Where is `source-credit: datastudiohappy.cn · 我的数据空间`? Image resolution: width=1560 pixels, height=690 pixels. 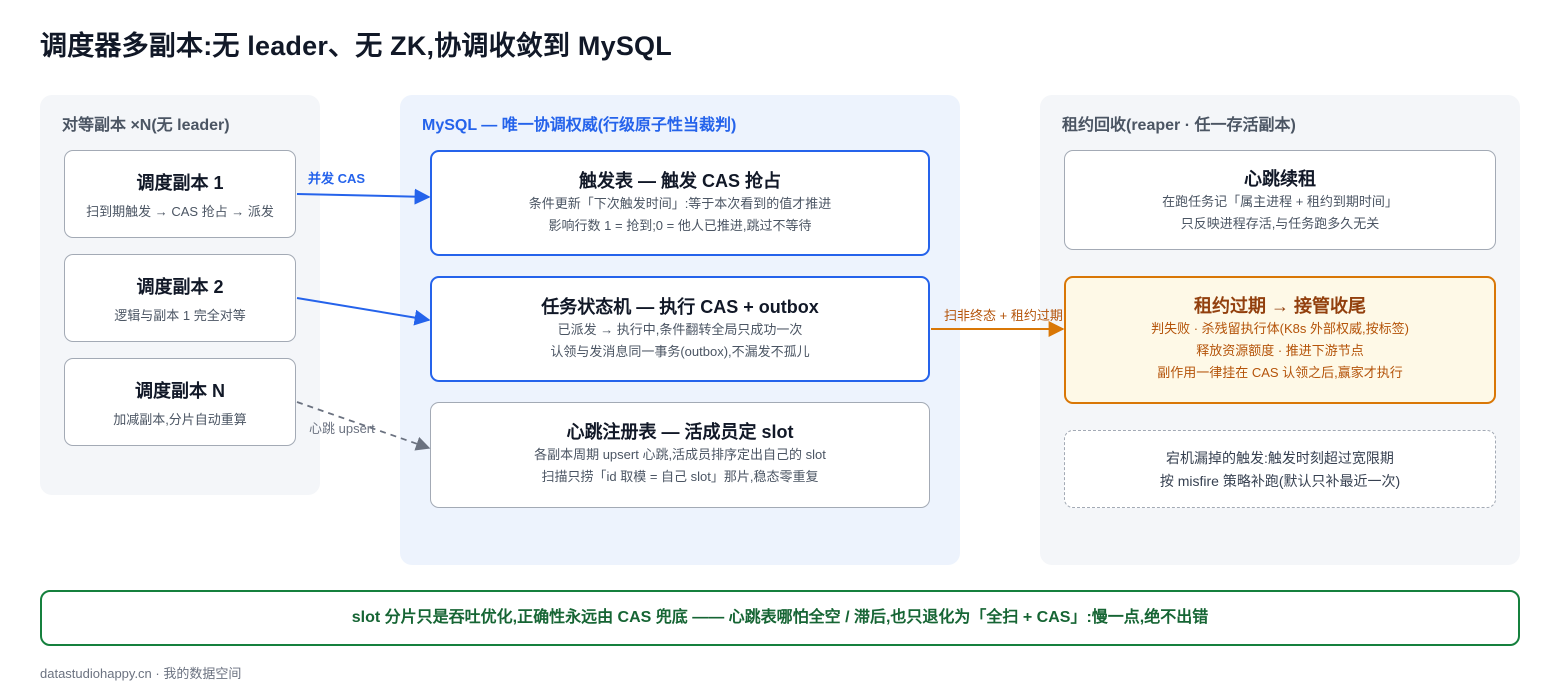 source-credit: datastudiohappy.cn · 我的数据空间 is located at coordinates (141, 673).